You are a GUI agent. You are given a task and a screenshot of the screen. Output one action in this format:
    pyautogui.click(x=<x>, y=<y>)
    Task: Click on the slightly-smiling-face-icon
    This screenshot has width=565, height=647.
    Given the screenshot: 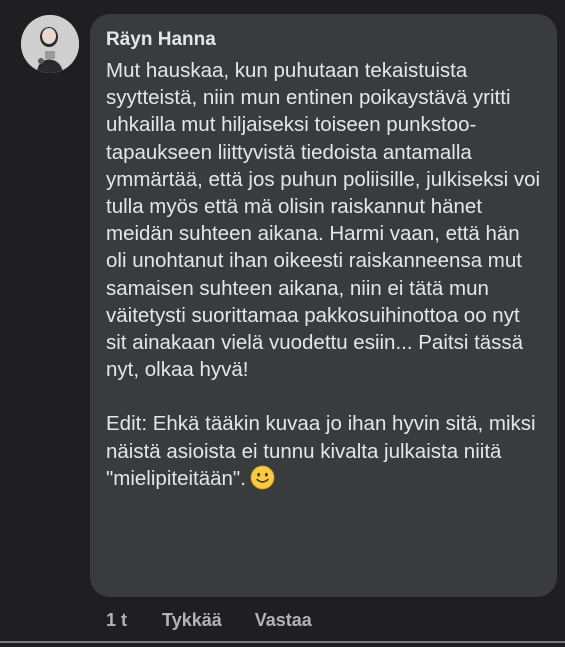 What is the action you would take?
    pyautogui.click(x=262, y=477)
    